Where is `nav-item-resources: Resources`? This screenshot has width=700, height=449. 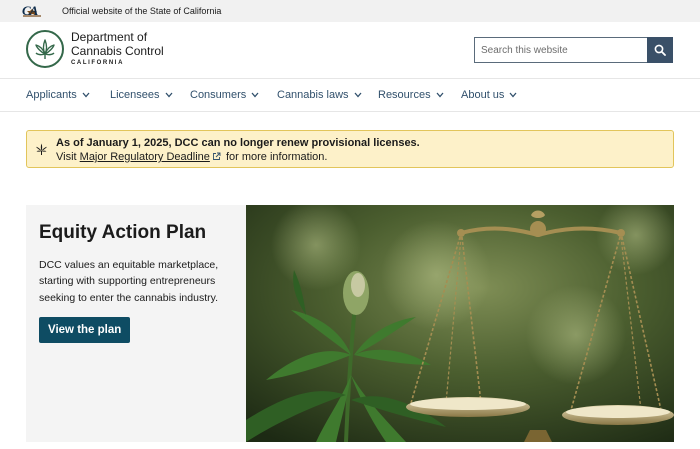 nav-item-resources: Resources is located at coordinates (411, 95).